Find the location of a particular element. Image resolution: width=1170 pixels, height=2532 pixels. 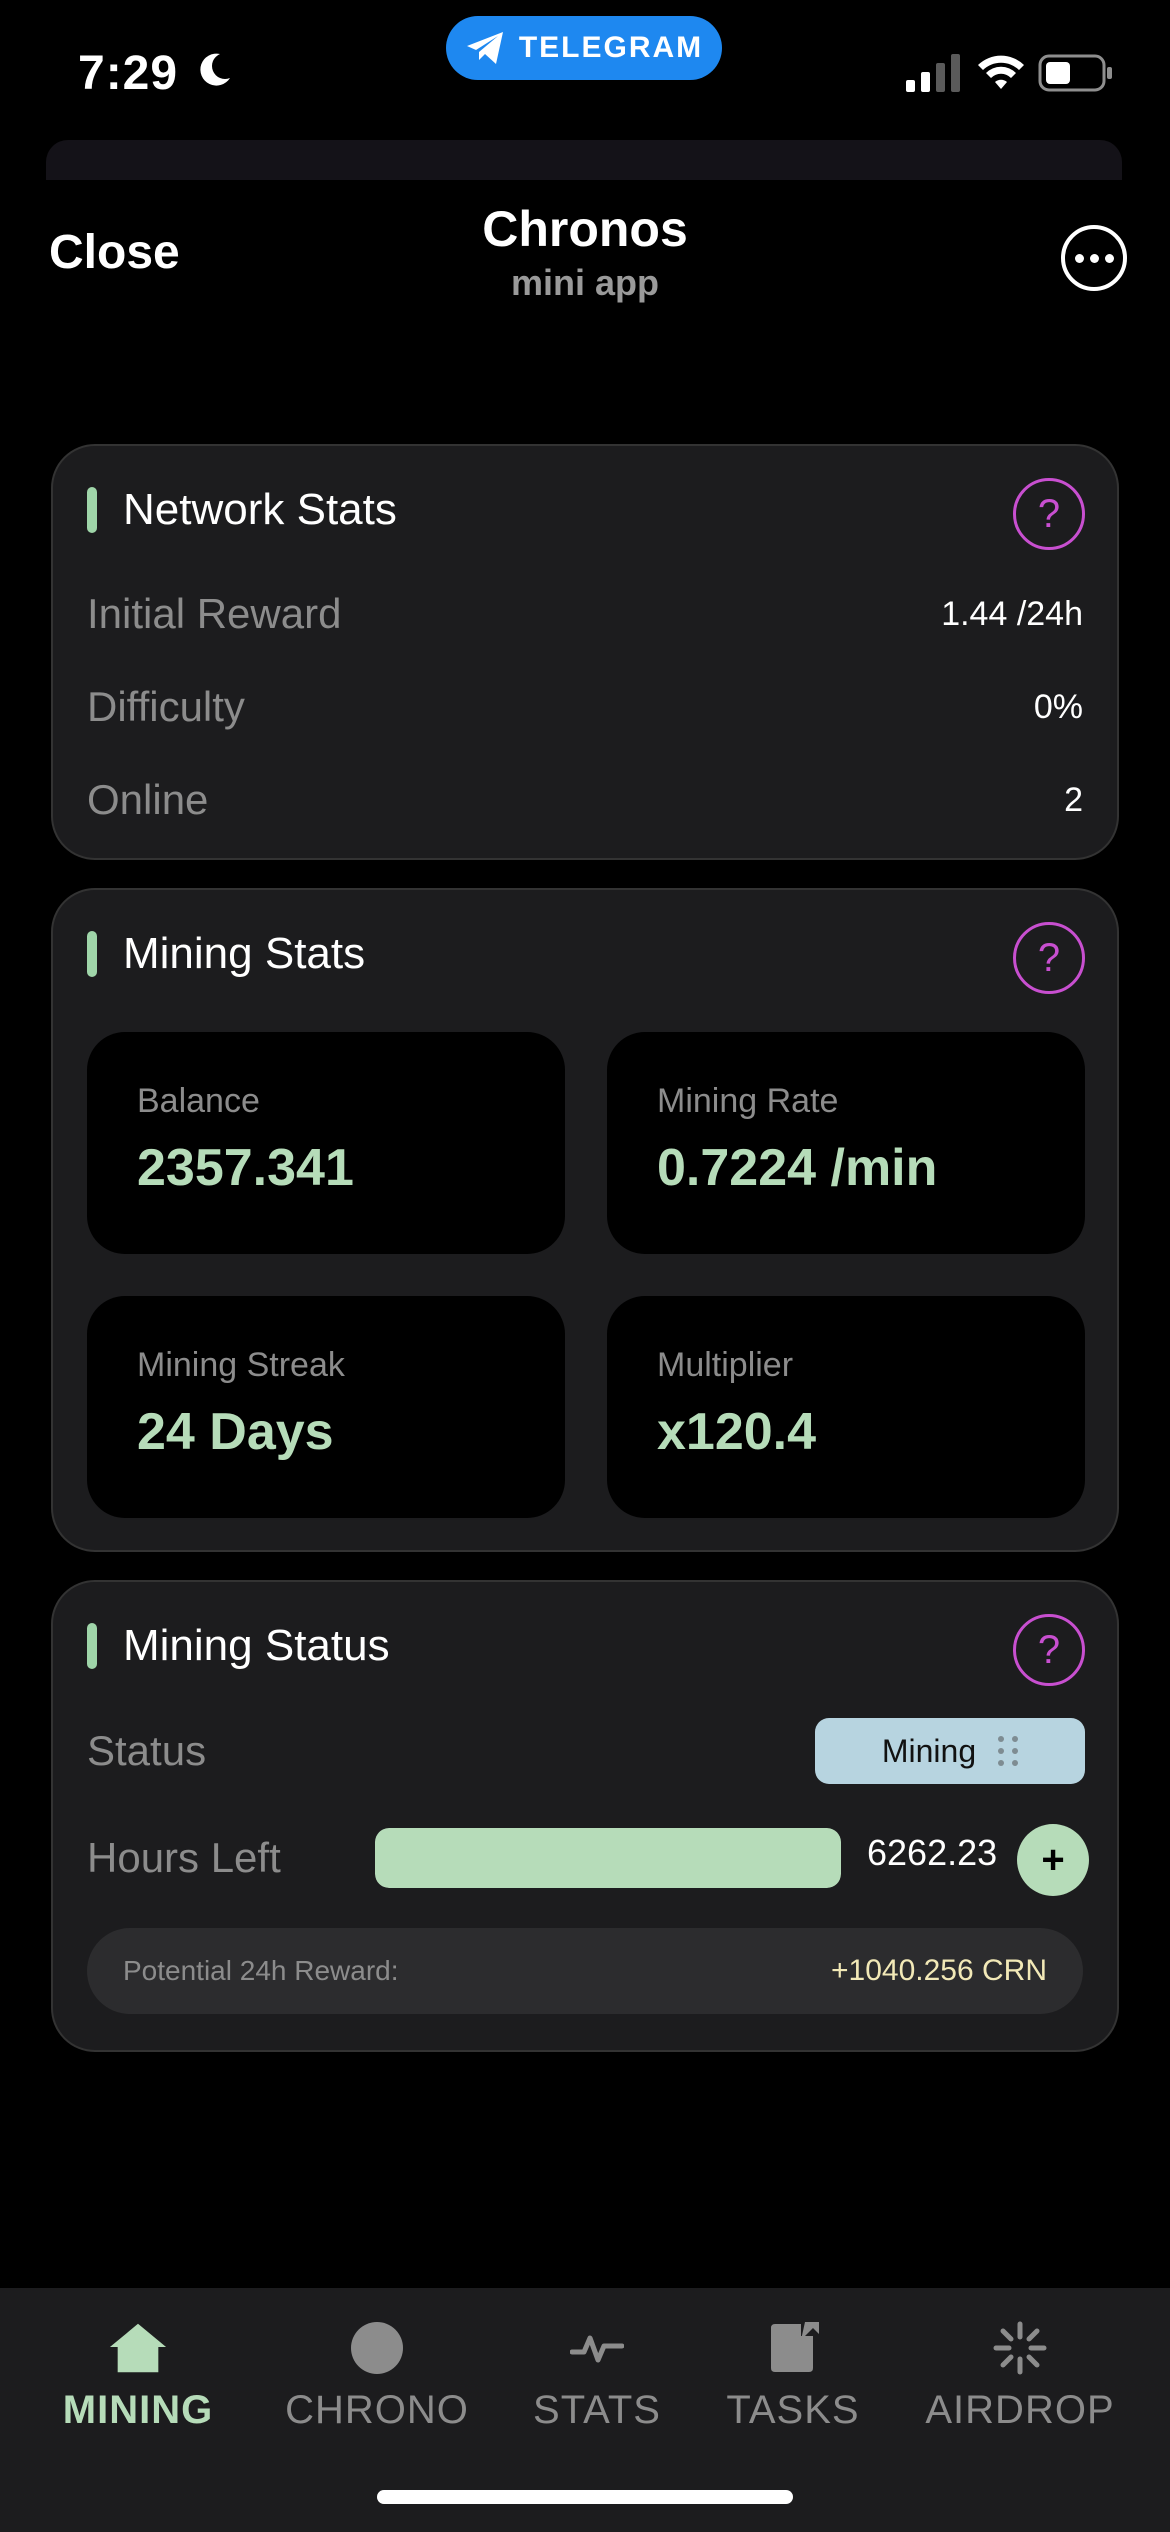

status-value: Mining is located at coordinates (929, 1750).